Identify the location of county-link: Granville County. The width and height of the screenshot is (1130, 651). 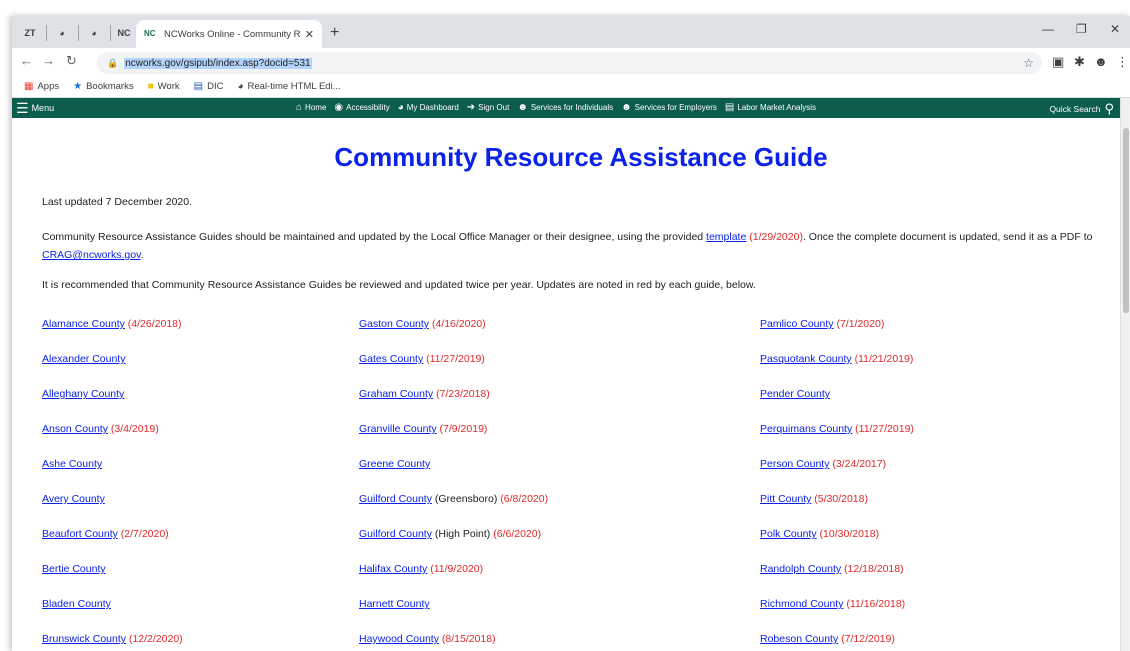
(398, 429).